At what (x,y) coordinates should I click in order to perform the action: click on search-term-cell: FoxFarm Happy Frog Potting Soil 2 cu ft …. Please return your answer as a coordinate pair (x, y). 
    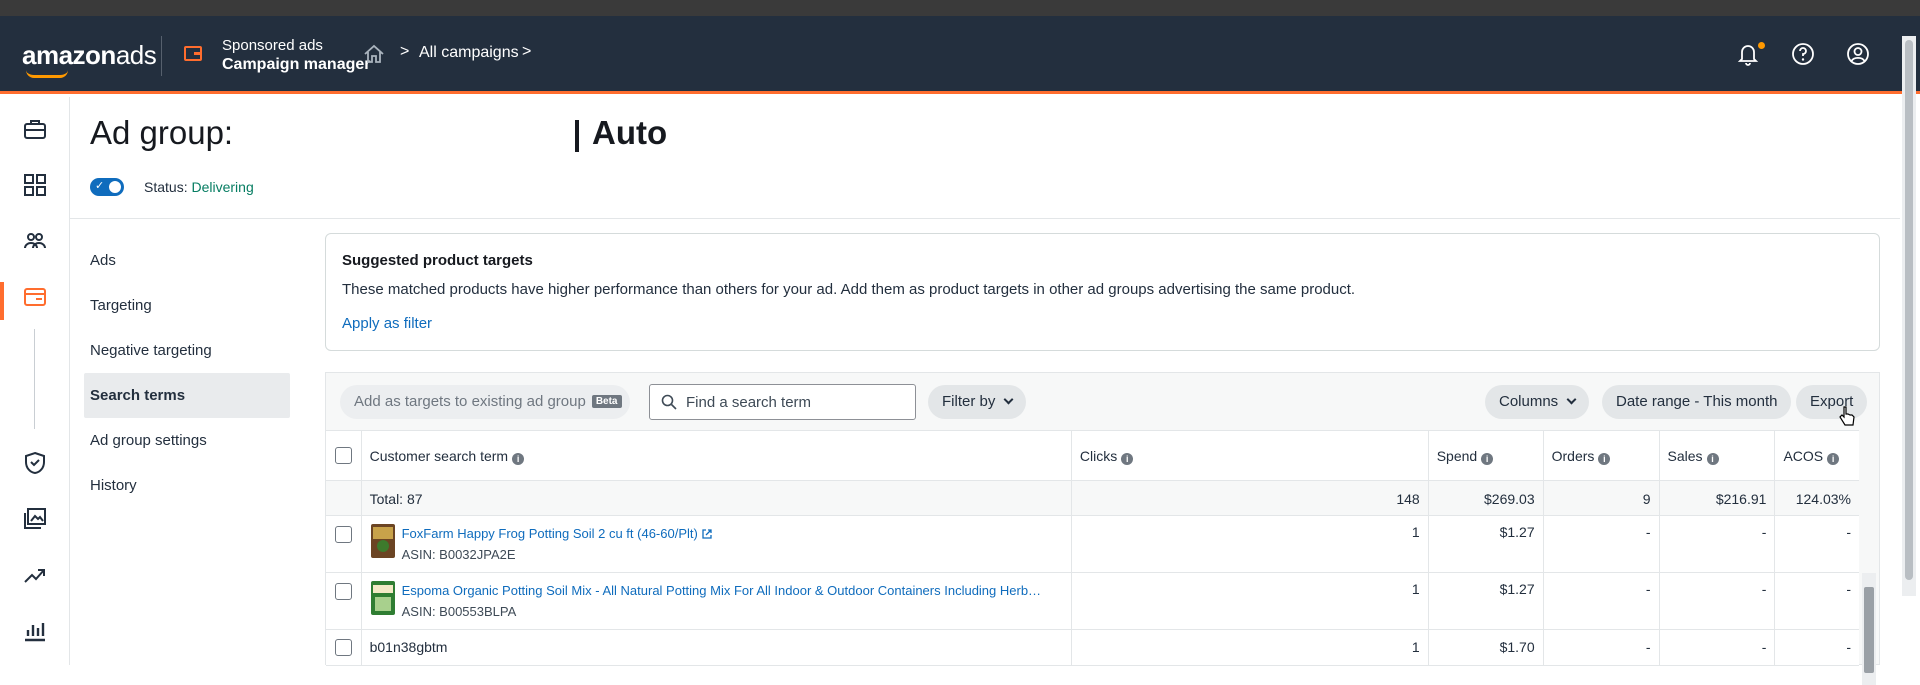
    Looking at the image, I should click on (717, 544).